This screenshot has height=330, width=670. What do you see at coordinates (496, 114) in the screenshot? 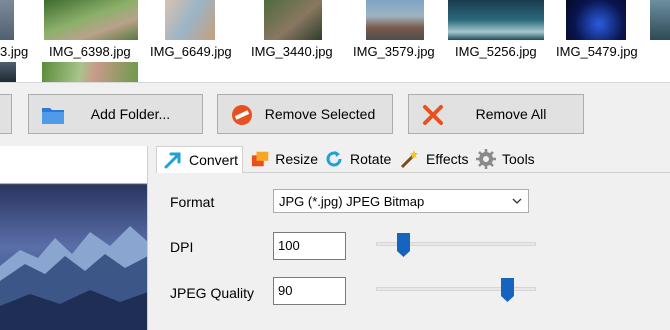
I see `remove-all-button: Remove All` at bounding box center [496, 114].